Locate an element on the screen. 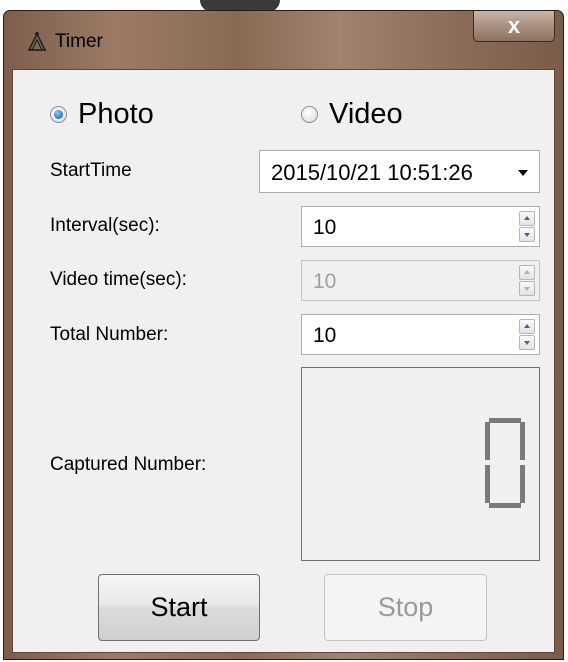 This screenshot has width=568, height=662. interval-spin-buttons is located at coordinates (527, 226).